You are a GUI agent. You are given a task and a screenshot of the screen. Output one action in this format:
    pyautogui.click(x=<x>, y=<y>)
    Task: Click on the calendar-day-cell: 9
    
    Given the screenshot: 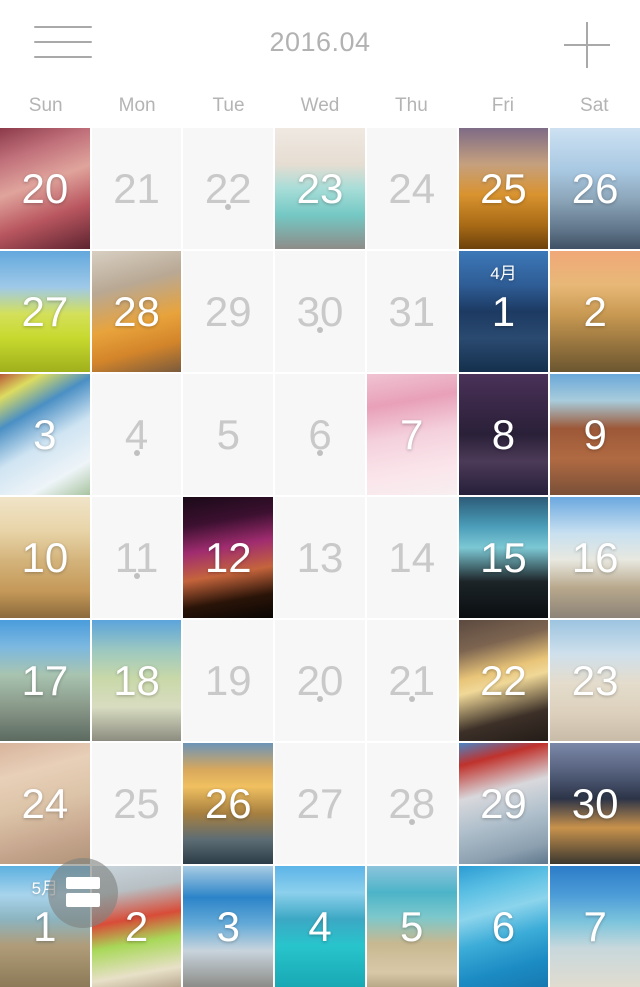 What is the action you would take?
    pyautogui.click(x=595, y=434)
    